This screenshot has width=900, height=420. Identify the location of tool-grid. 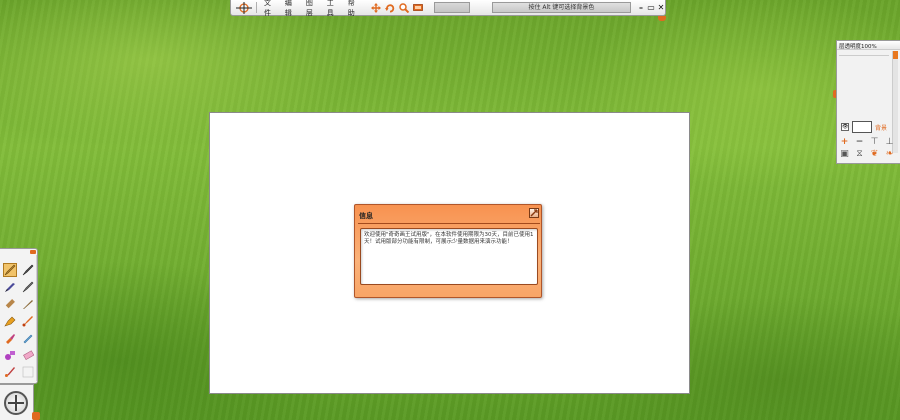
(19, 321).